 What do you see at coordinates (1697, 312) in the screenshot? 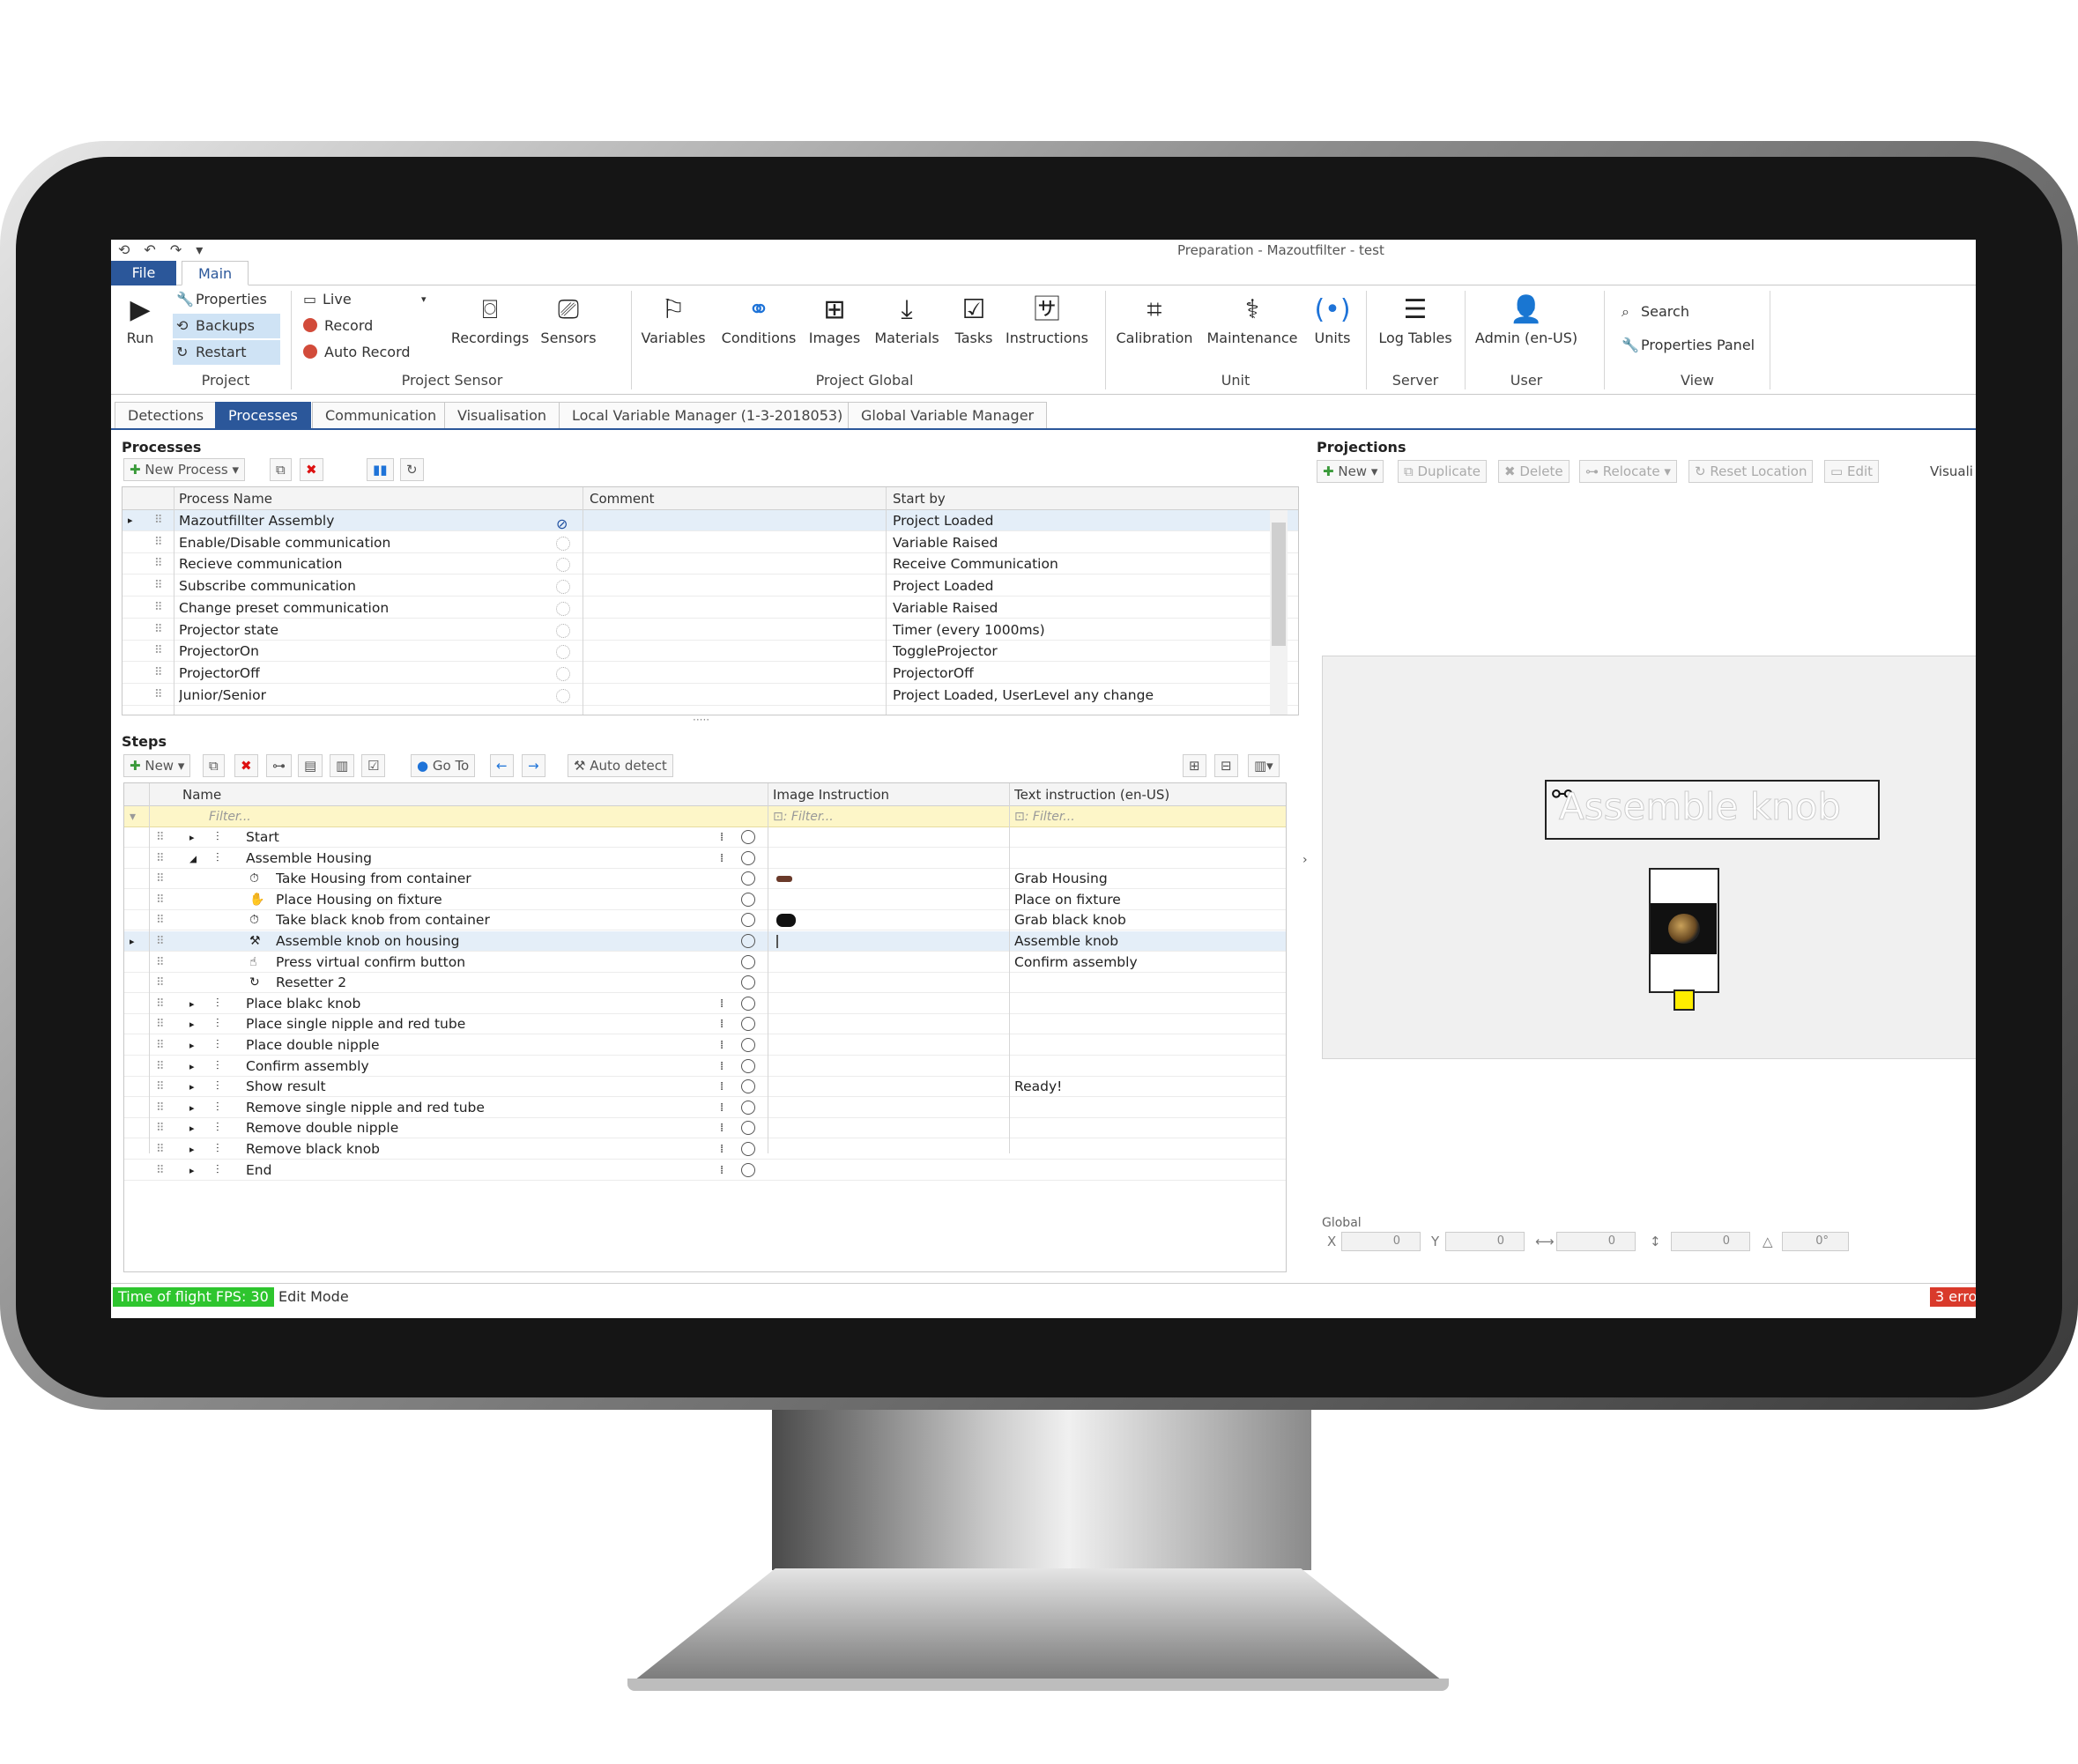
I see `search-button: ⌕ Search` at bounding box center [1697, 312].